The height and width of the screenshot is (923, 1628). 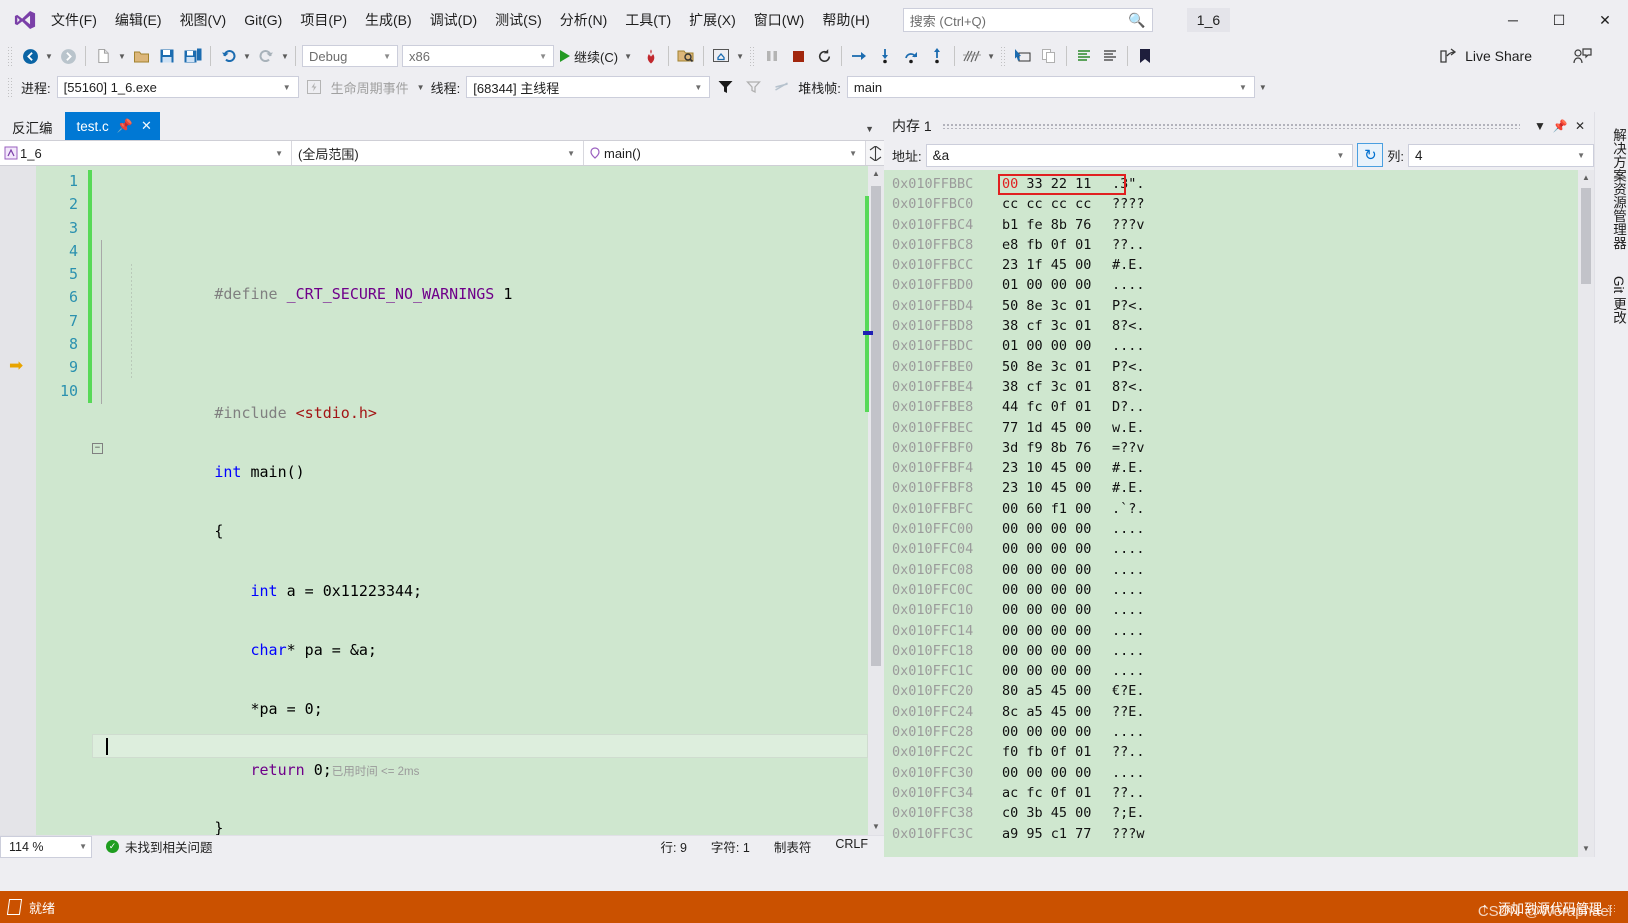 I want to click on uncomment-block-icon, so click(x=1110, y=56).